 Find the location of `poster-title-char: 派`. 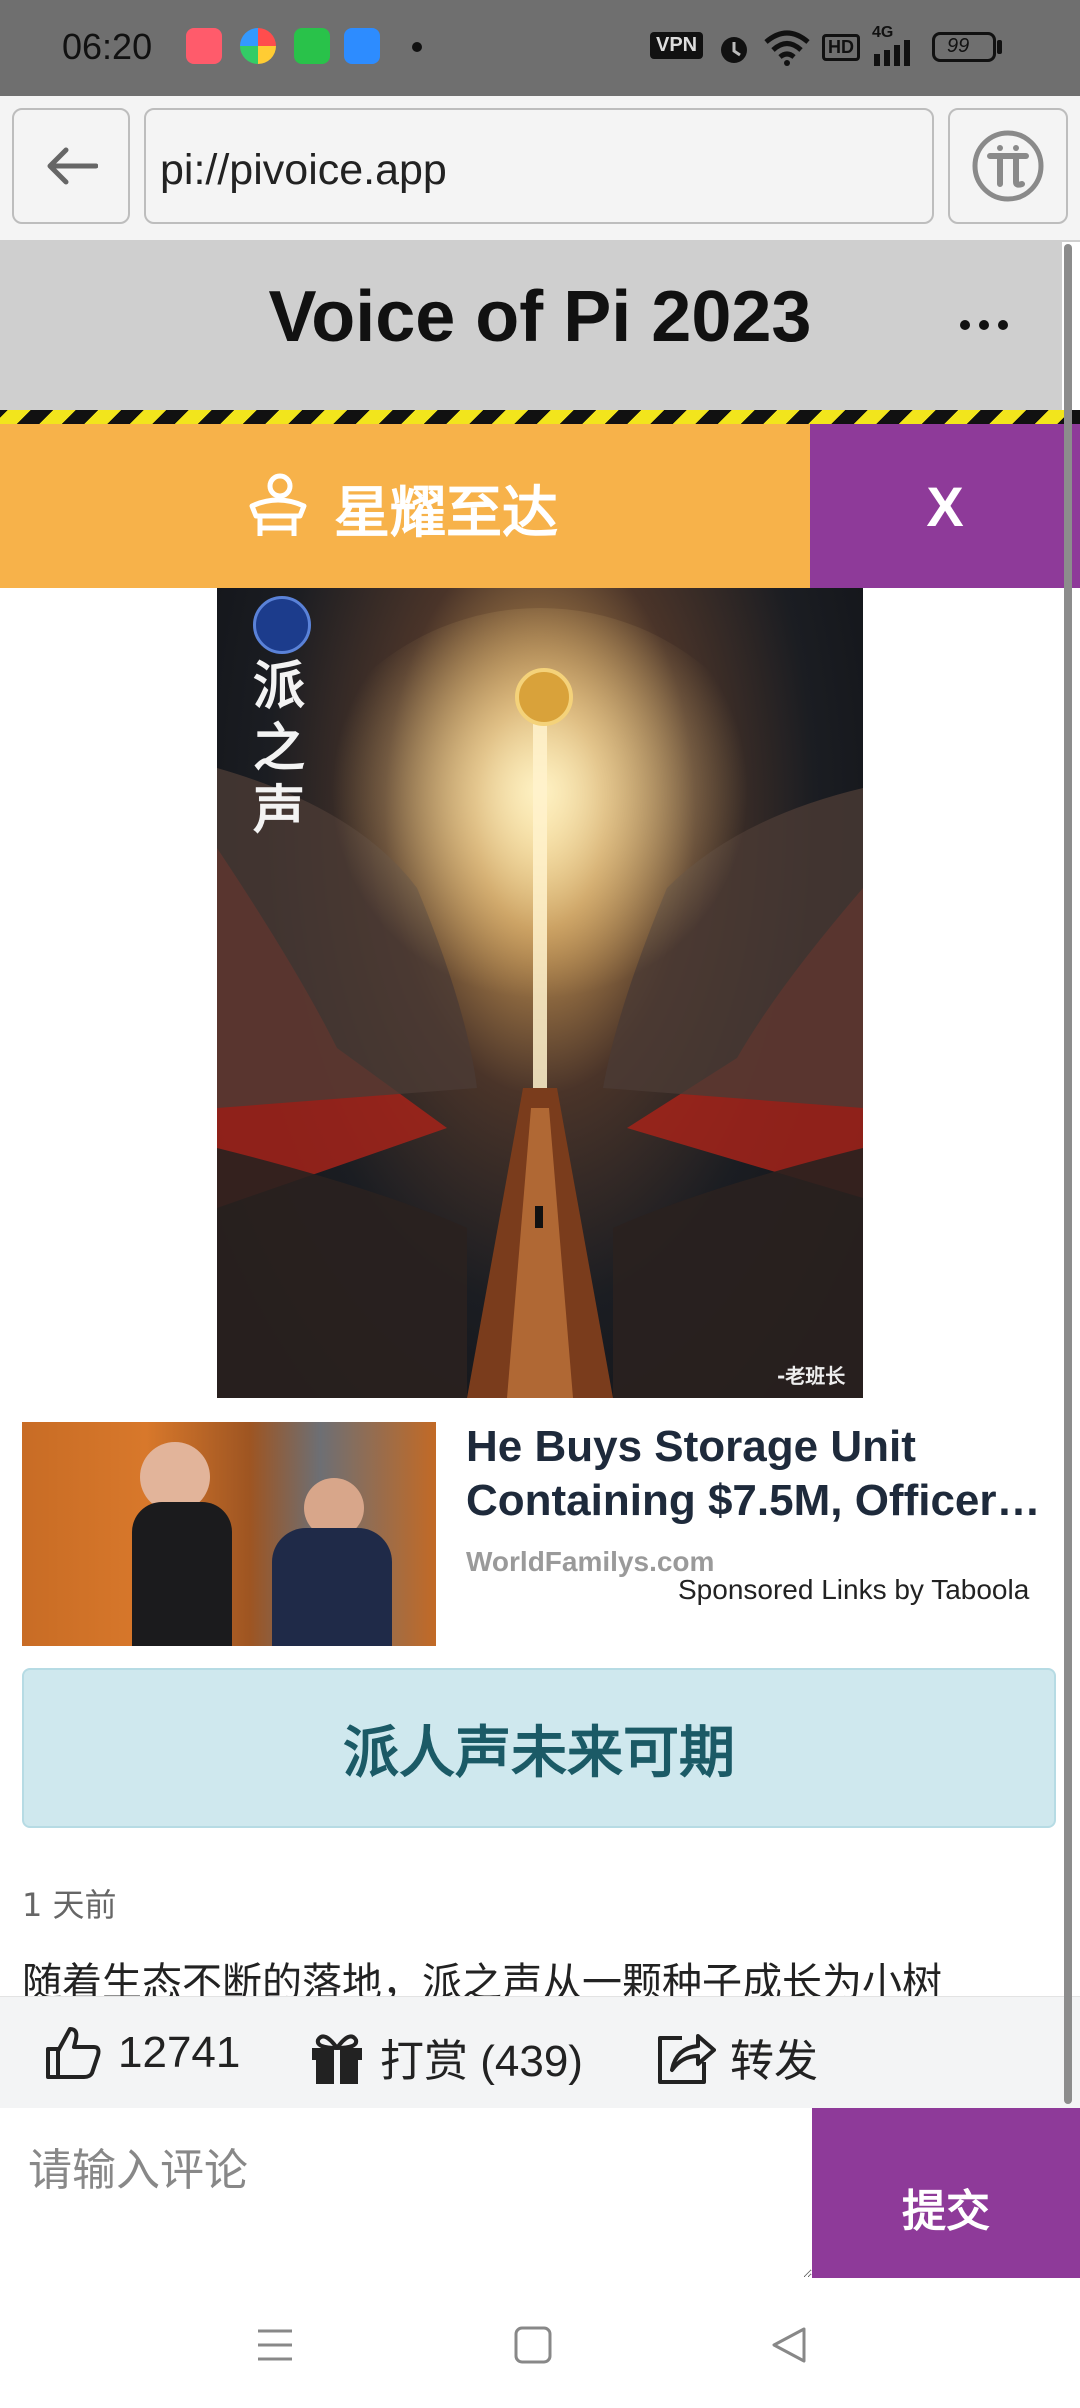

poster-title-char: 派 is located at coordinates (278, 687).